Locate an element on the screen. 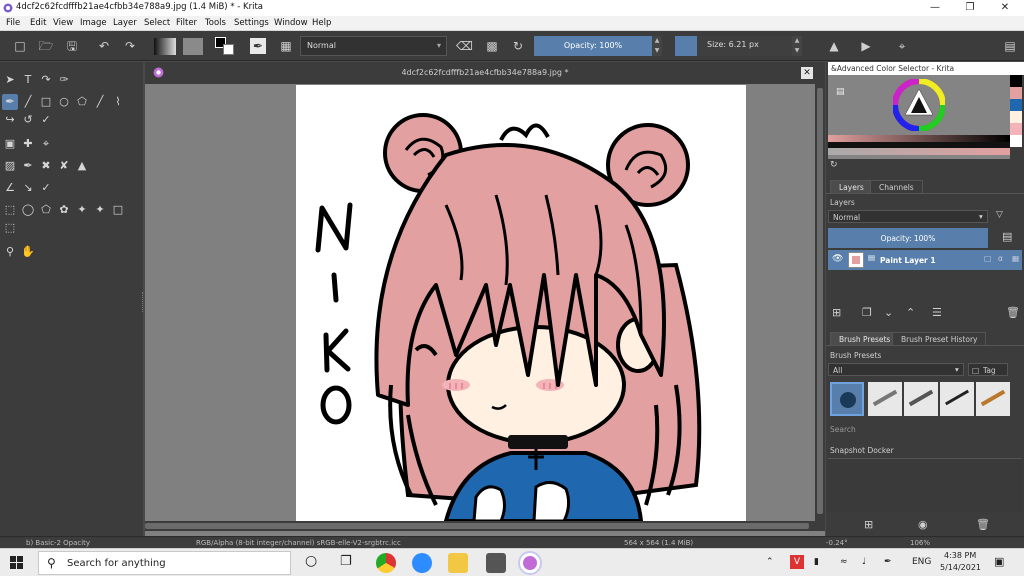 The image size is (1024, 576). horizontal-scrollbar is located at coordinates (485, 526).